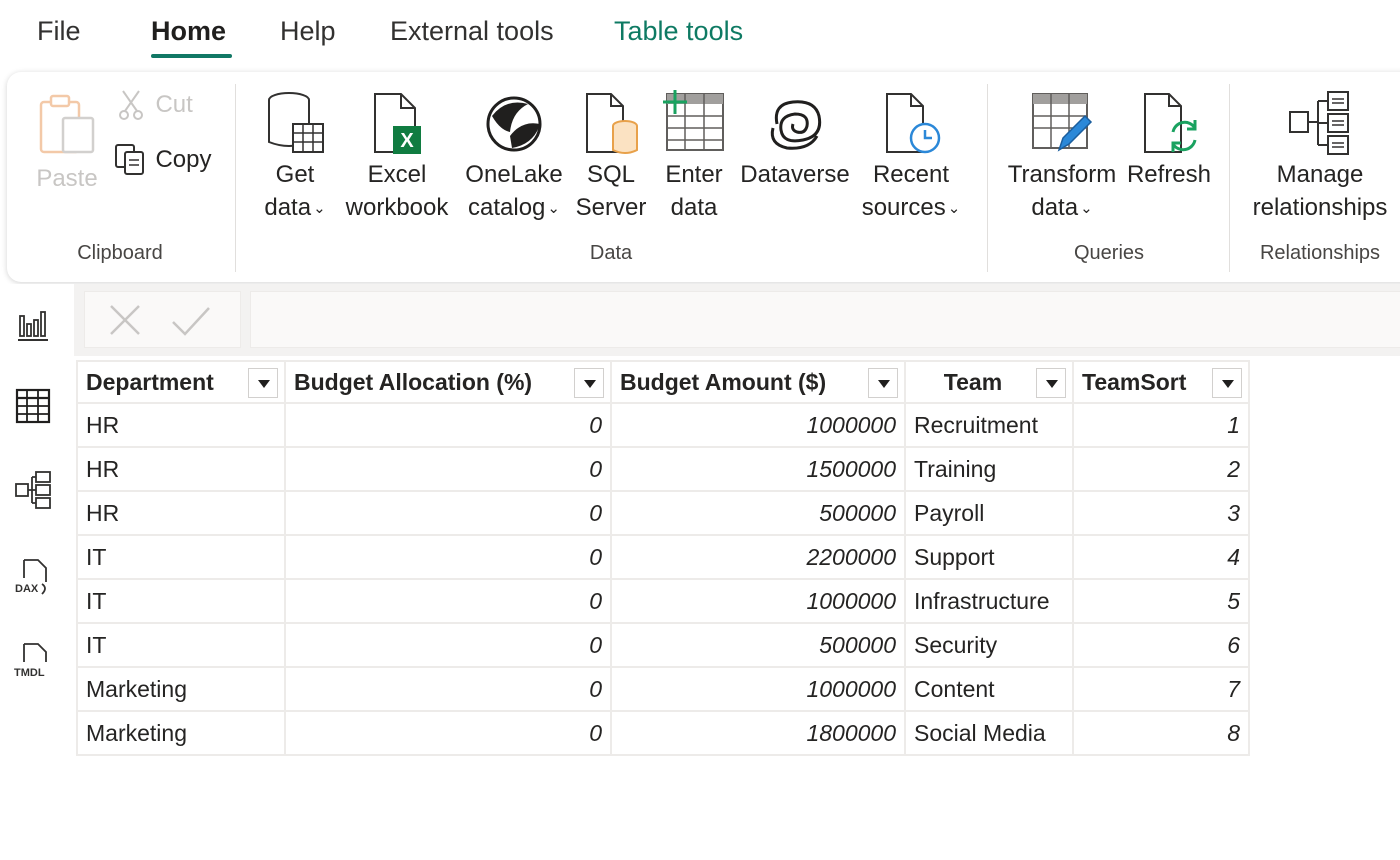  Describe the element at coordinates (989, 557) in the screenshot. I see `table-cell: Support` at that location.